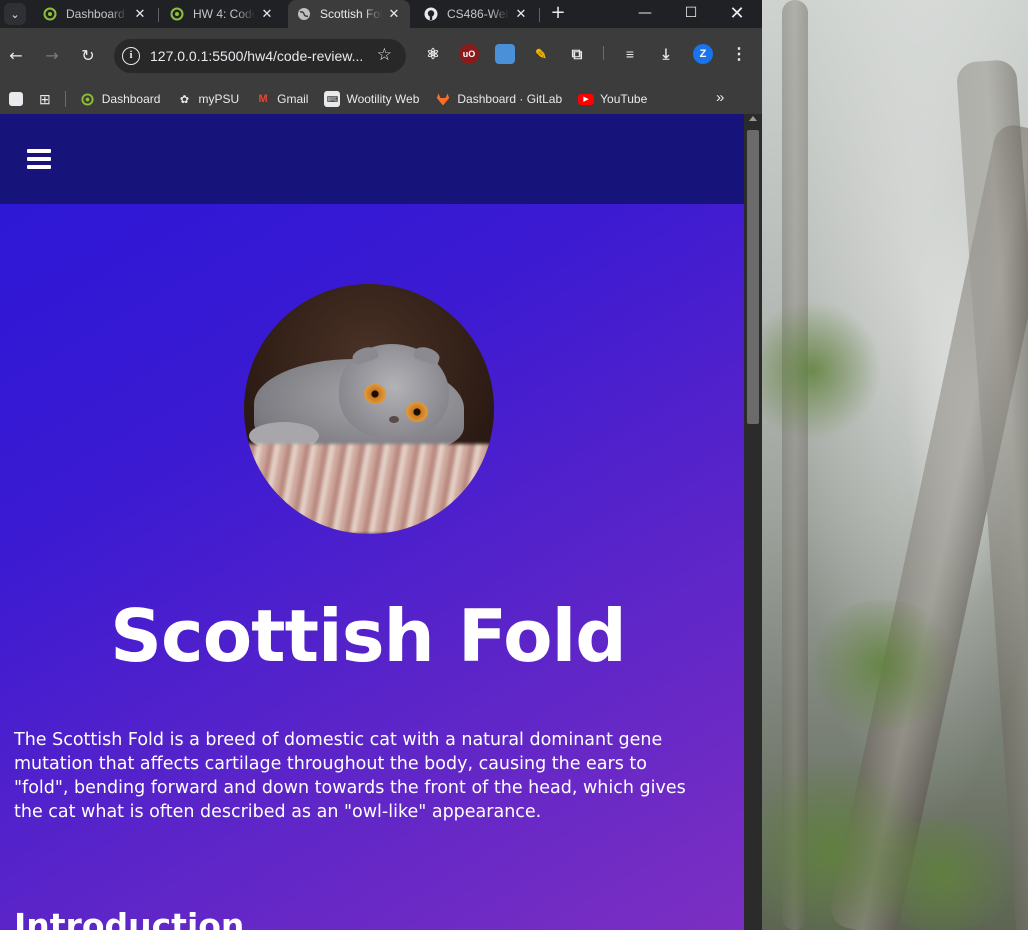 This screenshot has height=930, width=1028. Describe the element at coordinates (45, 99) in the screenshot. I see `apps-grid-icon: ⊞` at that location.